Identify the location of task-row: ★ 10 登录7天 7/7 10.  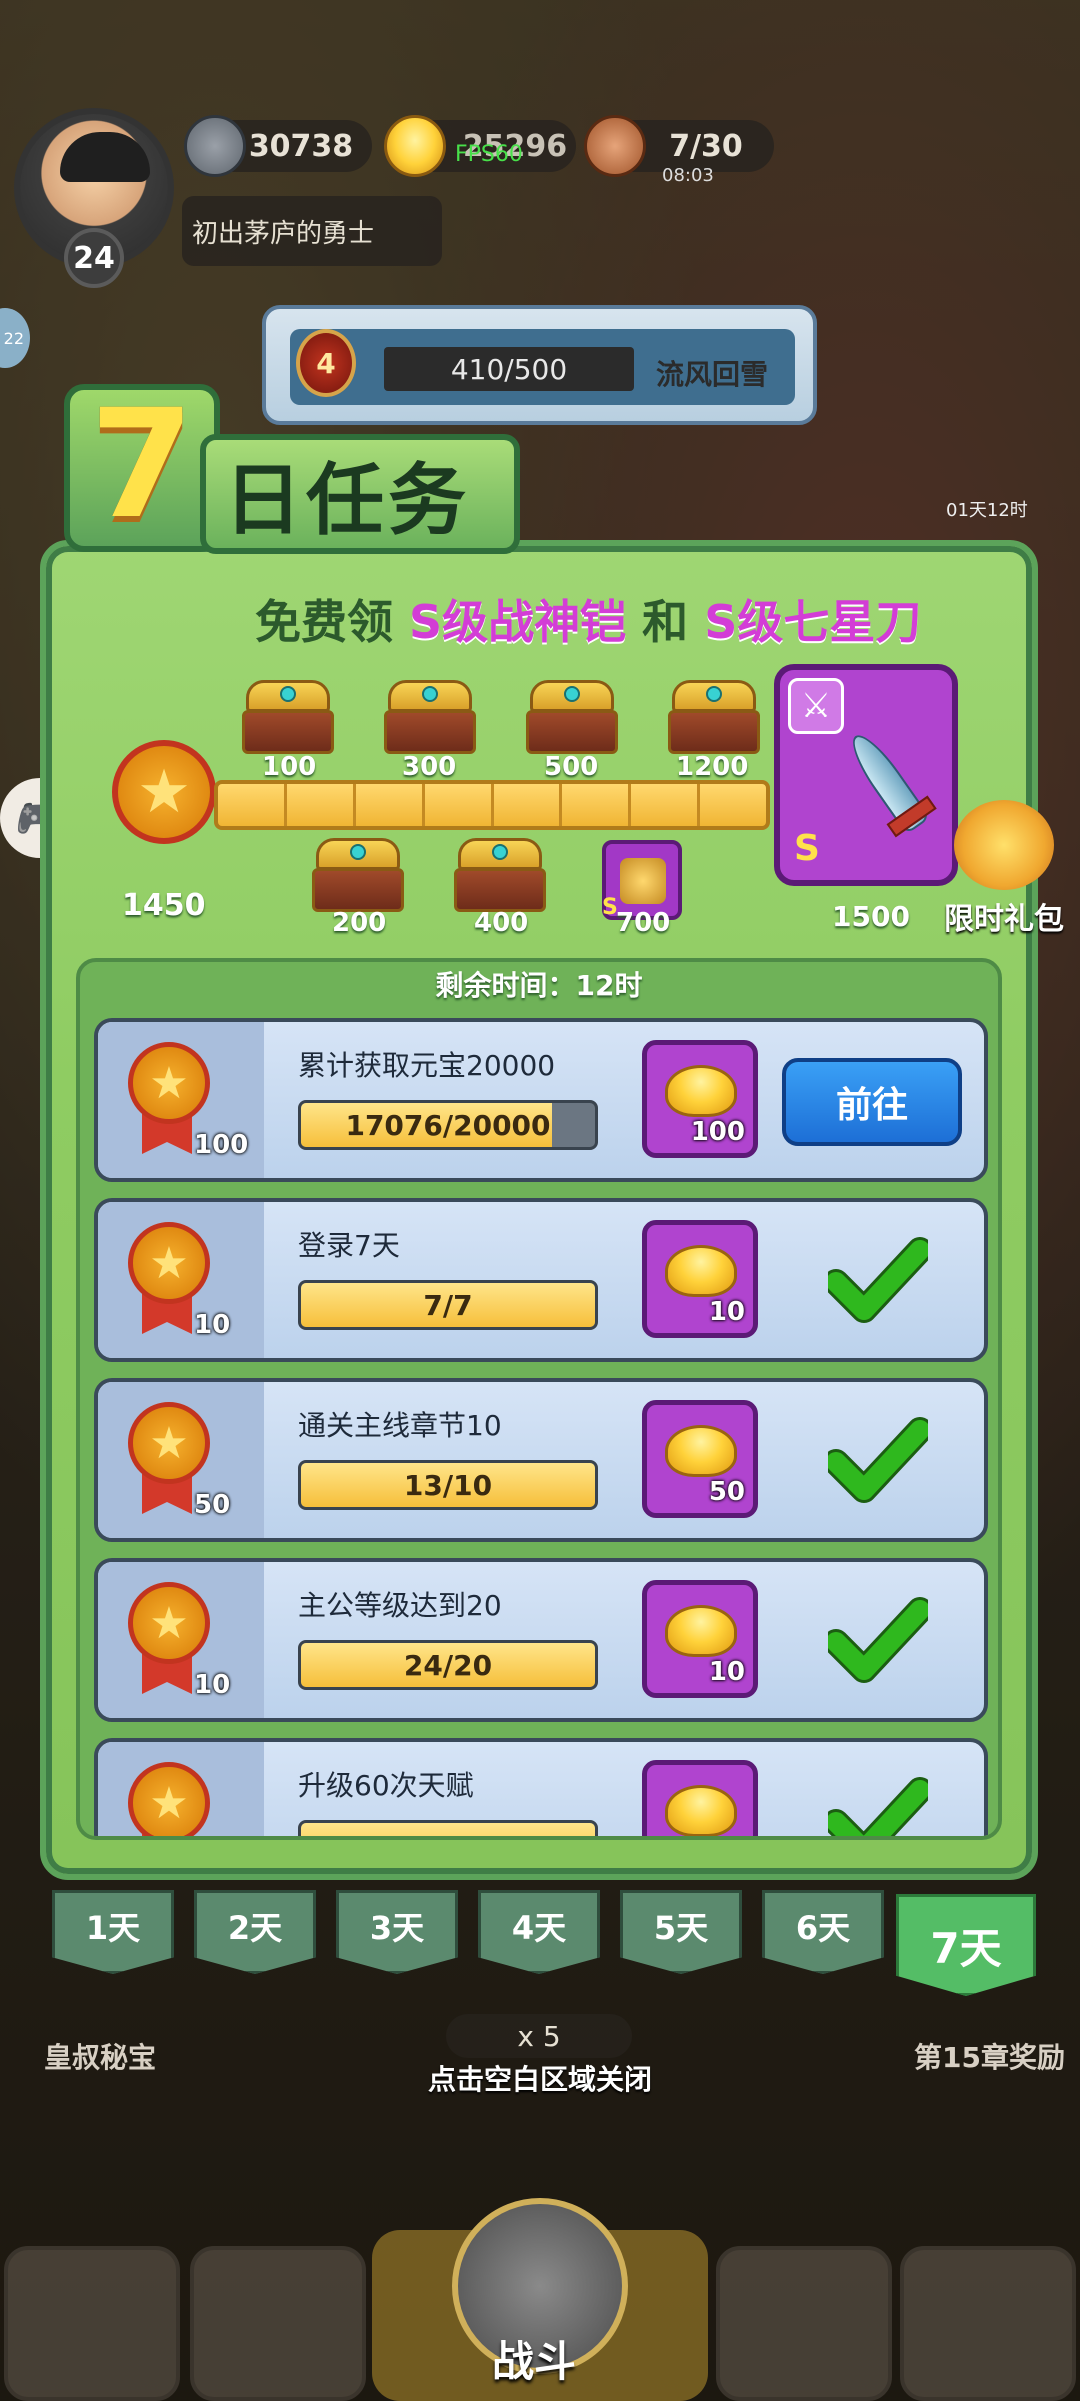
(541, 1280).